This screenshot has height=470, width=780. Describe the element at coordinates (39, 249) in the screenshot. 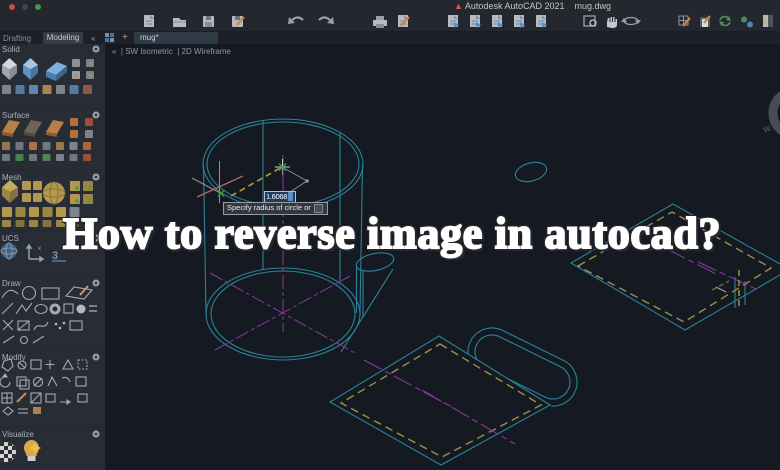

I see `svg-text: x` at that location.